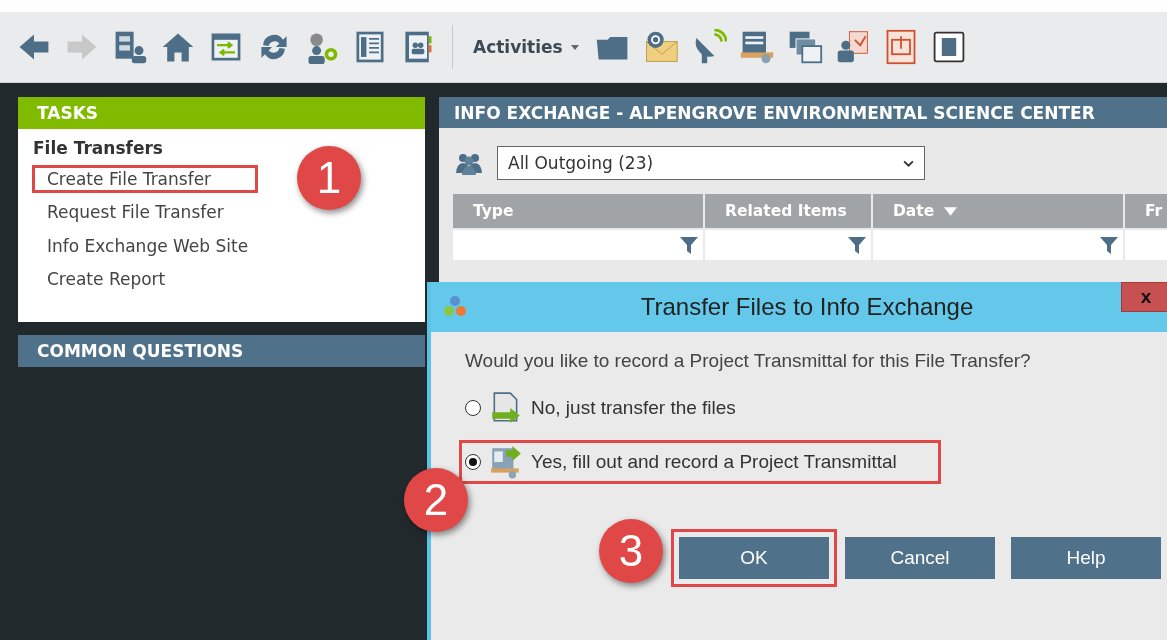 The image size is (1167, 640). Describe the element at coordinates (455, 307) in the screenshot. I see `hexagons-icon` at that location.